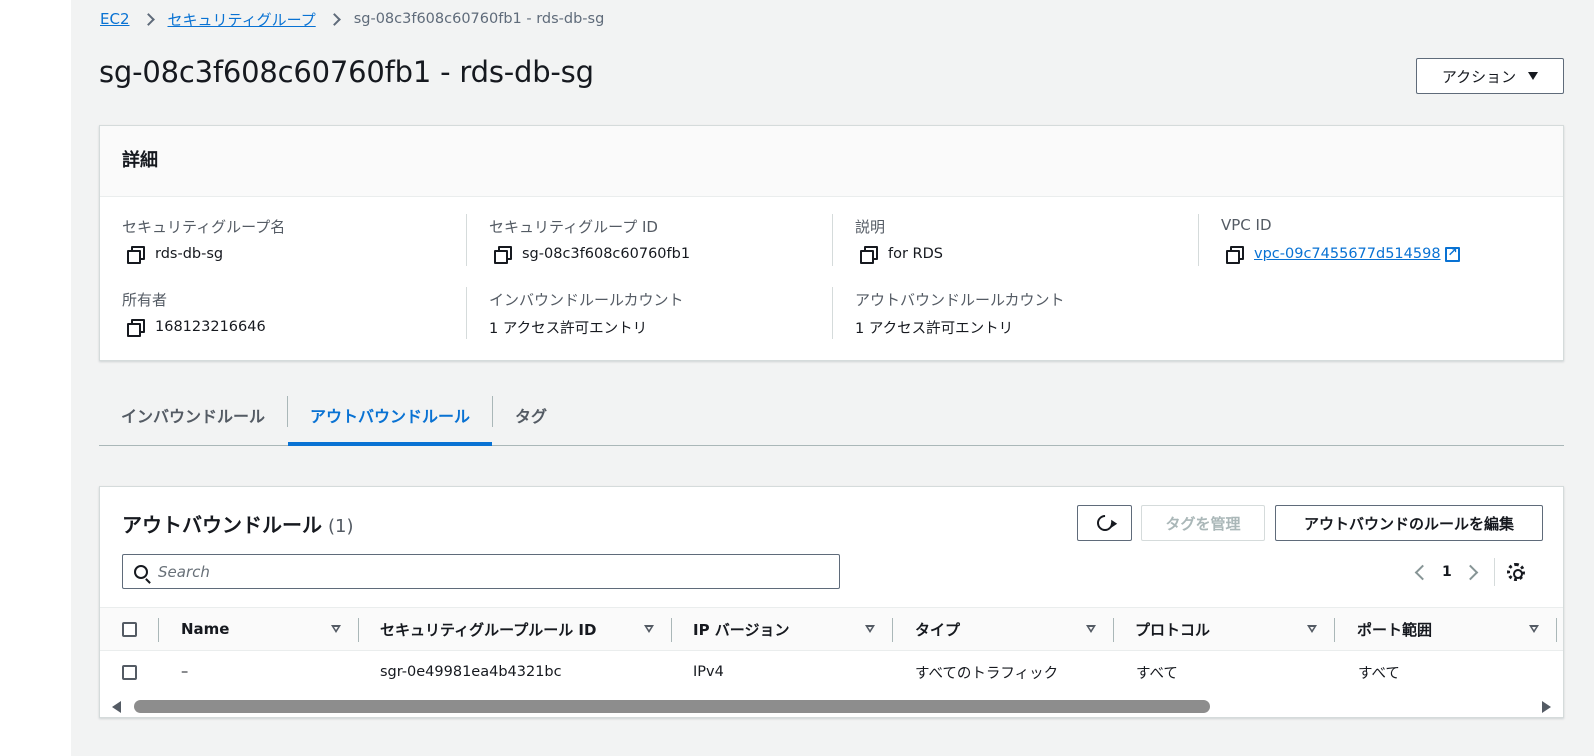 The image size is (1594, 756). What do you see at coordinates (222, 525) in the screenshot?
I see `rules-title-text: アウトバウンドルール` at bounding box center [222, 525].